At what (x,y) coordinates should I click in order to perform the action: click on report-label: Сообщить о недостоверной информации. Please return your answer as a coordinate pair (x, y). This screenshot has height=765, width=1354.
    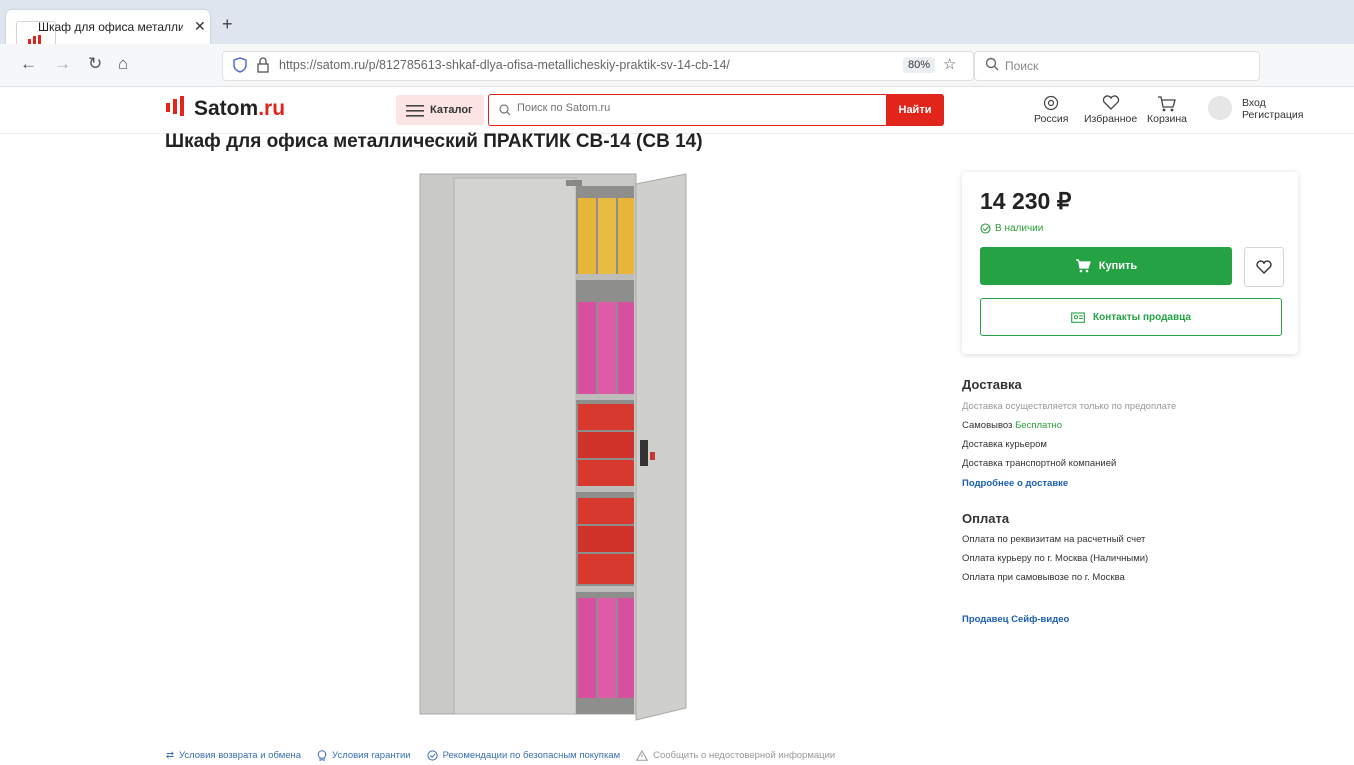
    Looking at the image, I should click on (744, 755).